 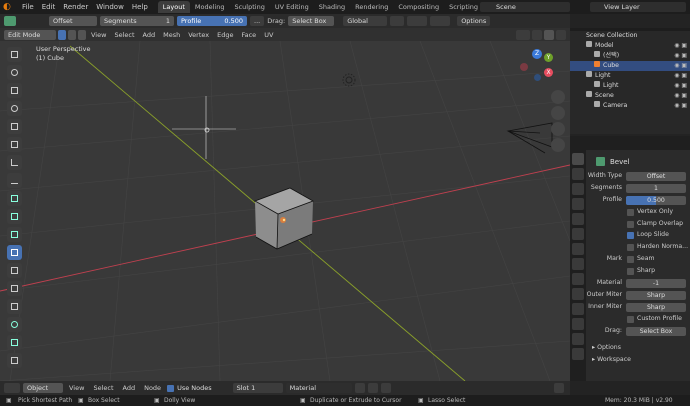 What do you see at coordinates (656, 188) in the screenshot?
I see `segments-prop-field: 1` at bounding box center [656, 188].